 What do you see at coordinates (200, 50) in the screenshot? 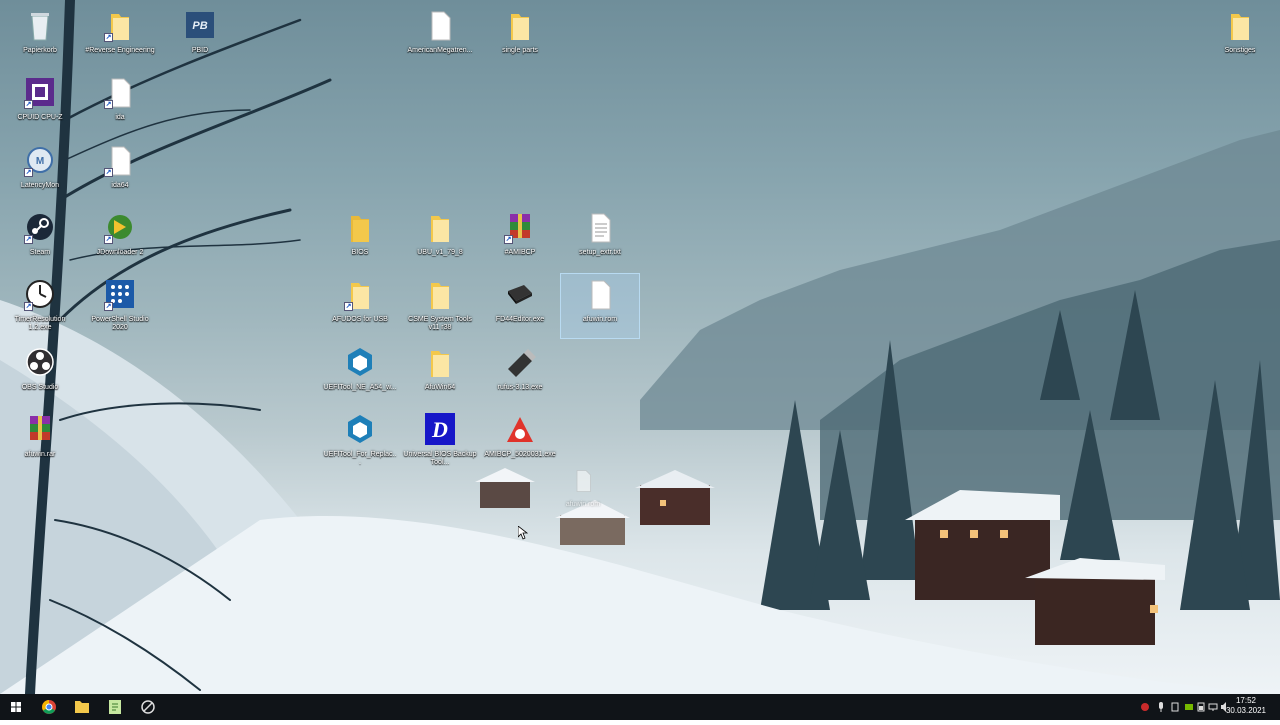
I see `icon-label: PBID` at bounding box center [200, 50].